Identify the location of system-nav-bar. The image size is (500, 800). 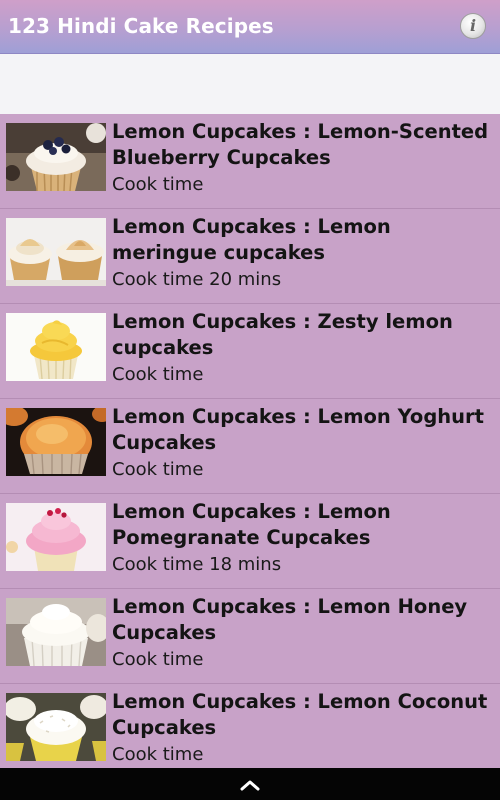
(250, 784).